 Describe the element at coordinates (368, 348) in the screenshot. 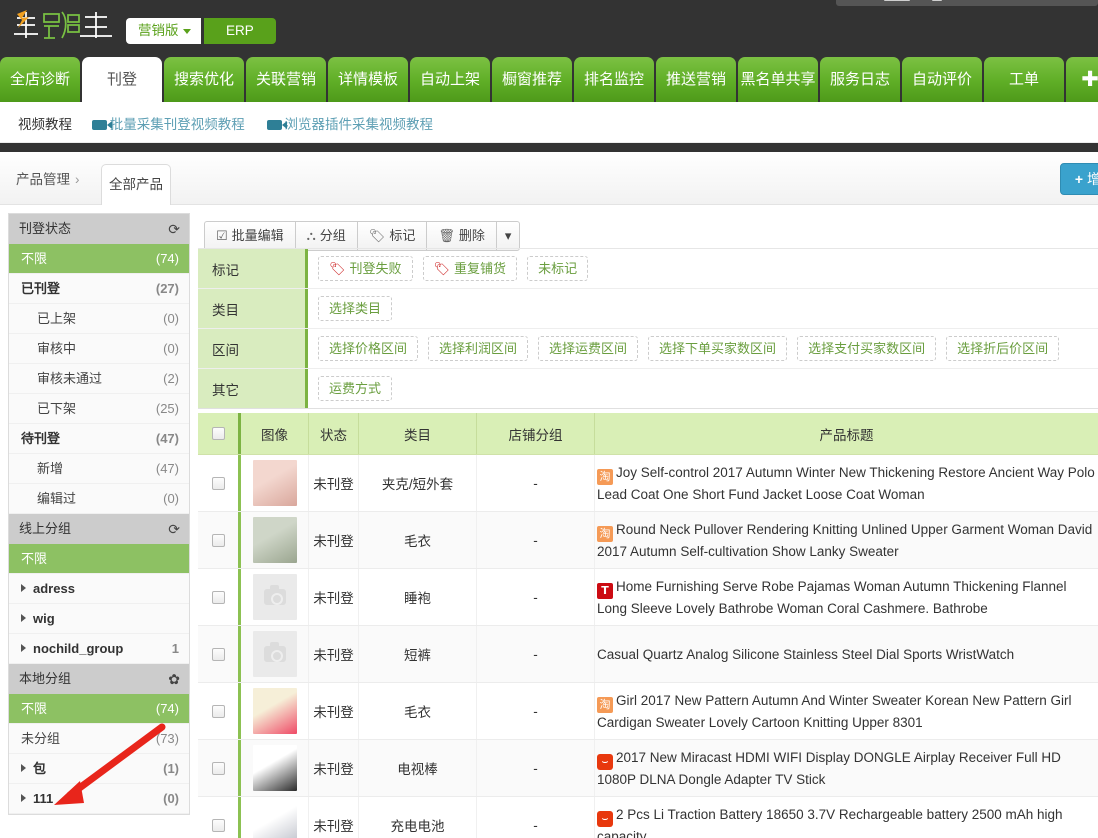

I see `filter-chip-2-0: 选择价格区间` at that location.